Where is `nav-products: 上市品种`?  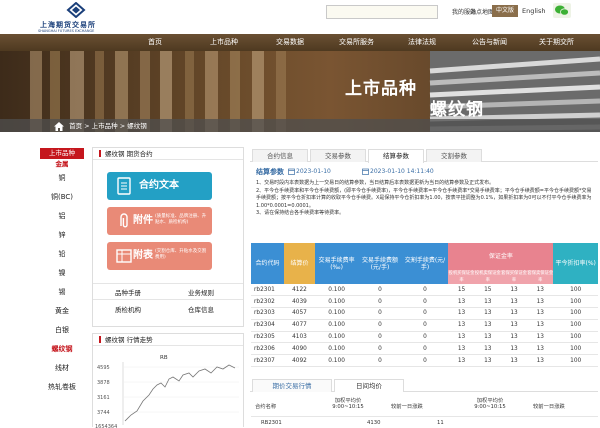
nav-products: 上市品种 is located at coordinates (224, 42).